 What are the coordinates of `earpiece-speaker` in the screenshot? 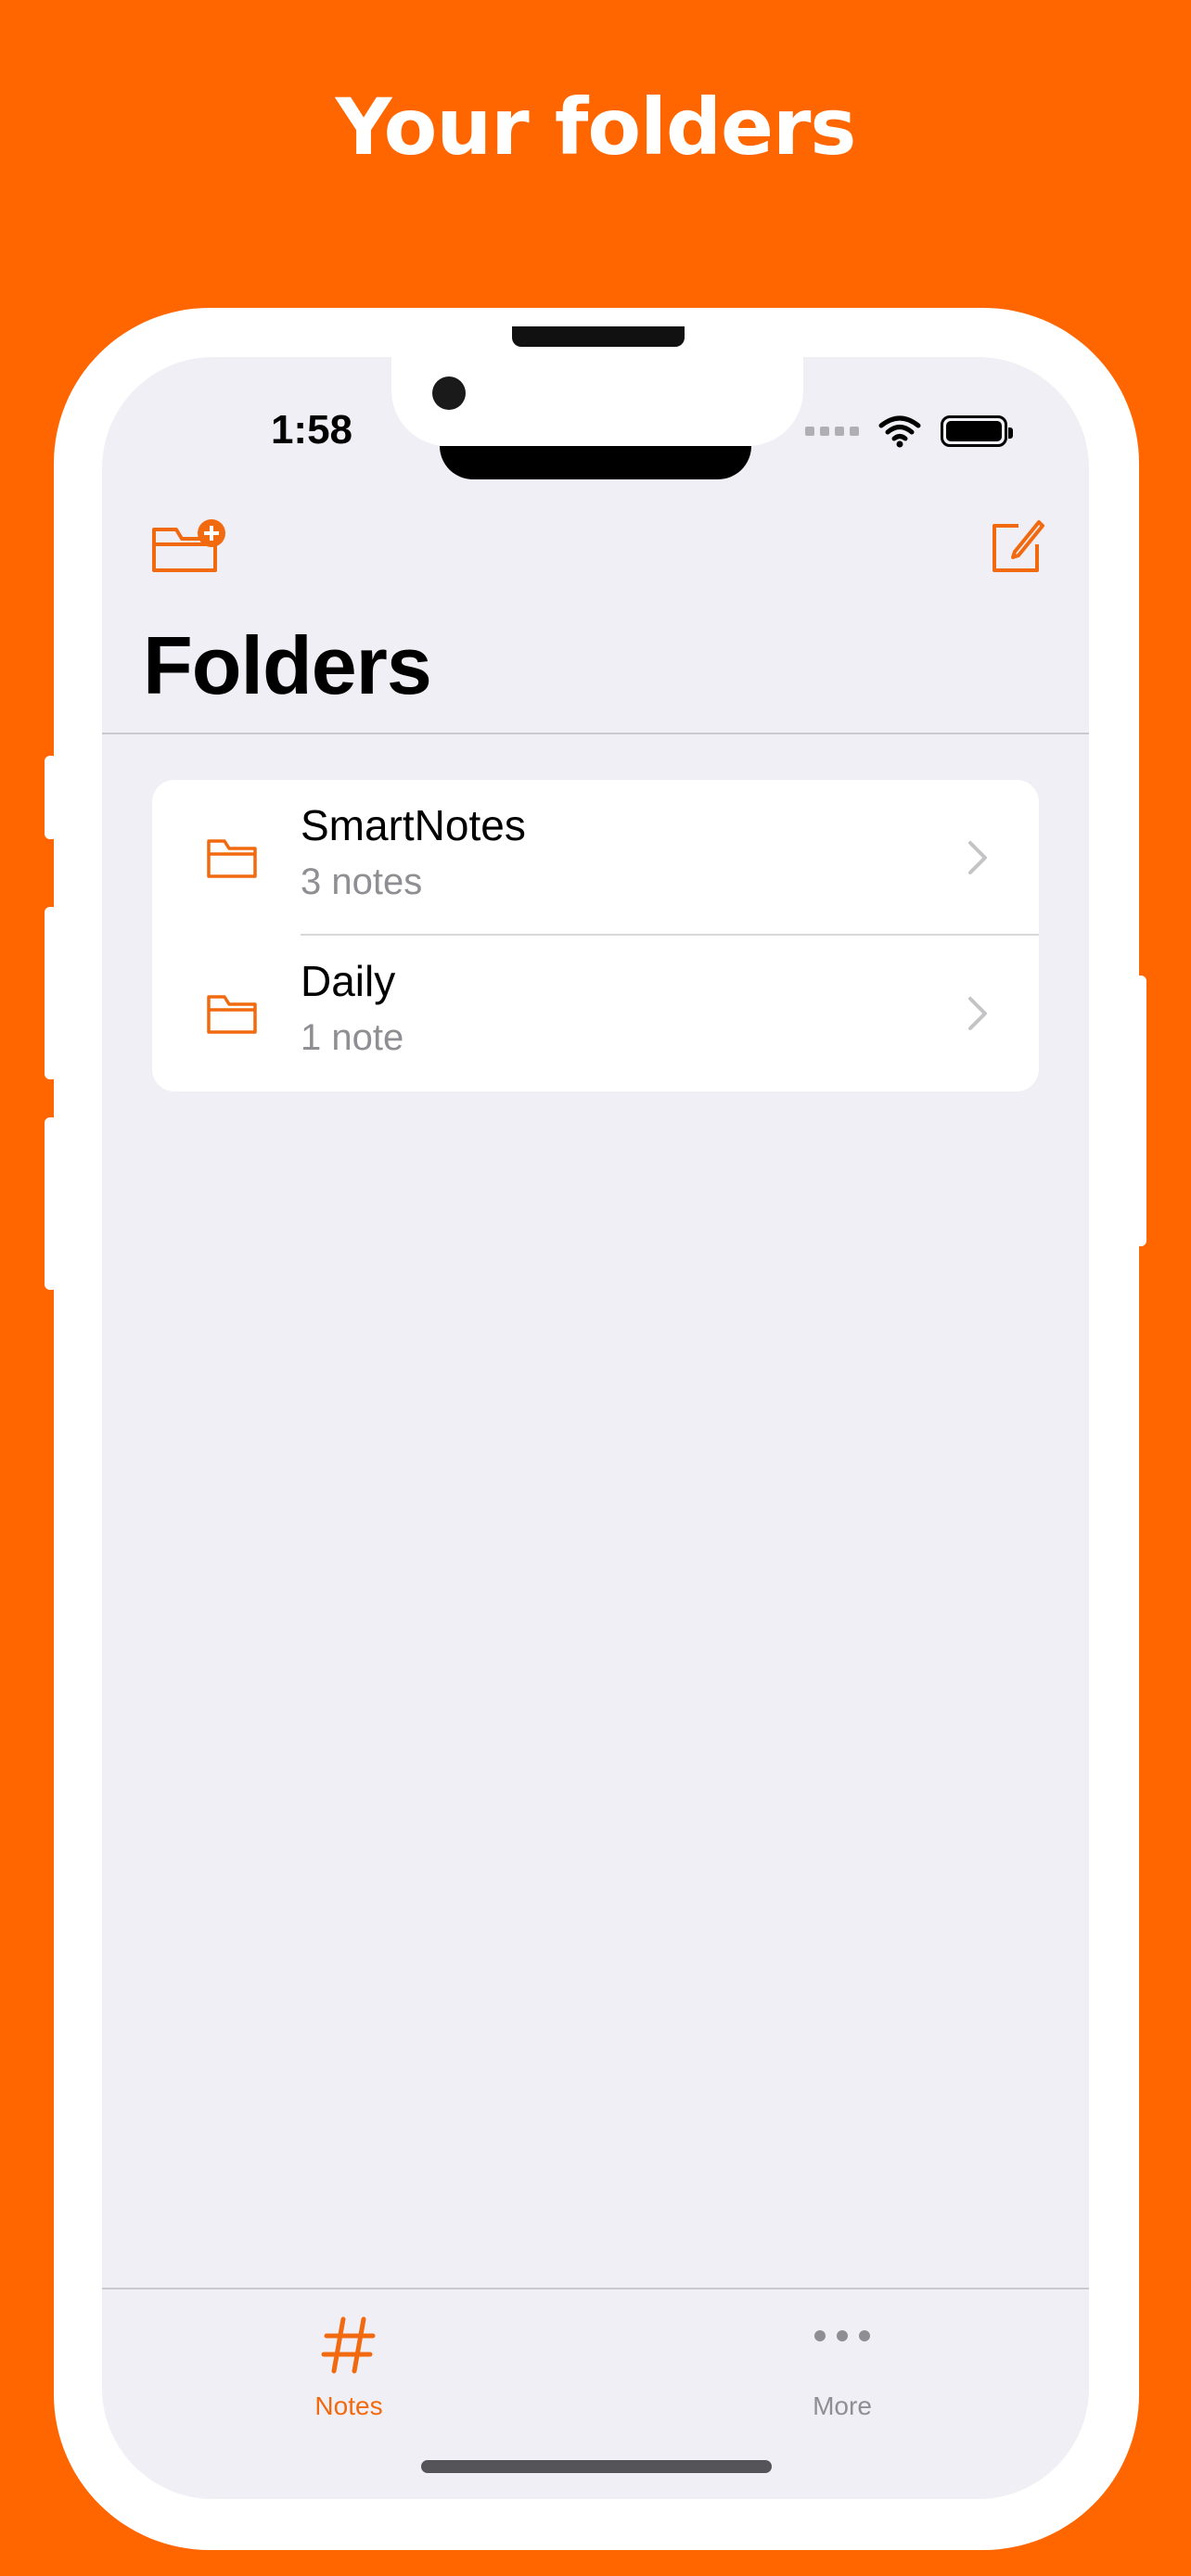 It's located at (598, 336).